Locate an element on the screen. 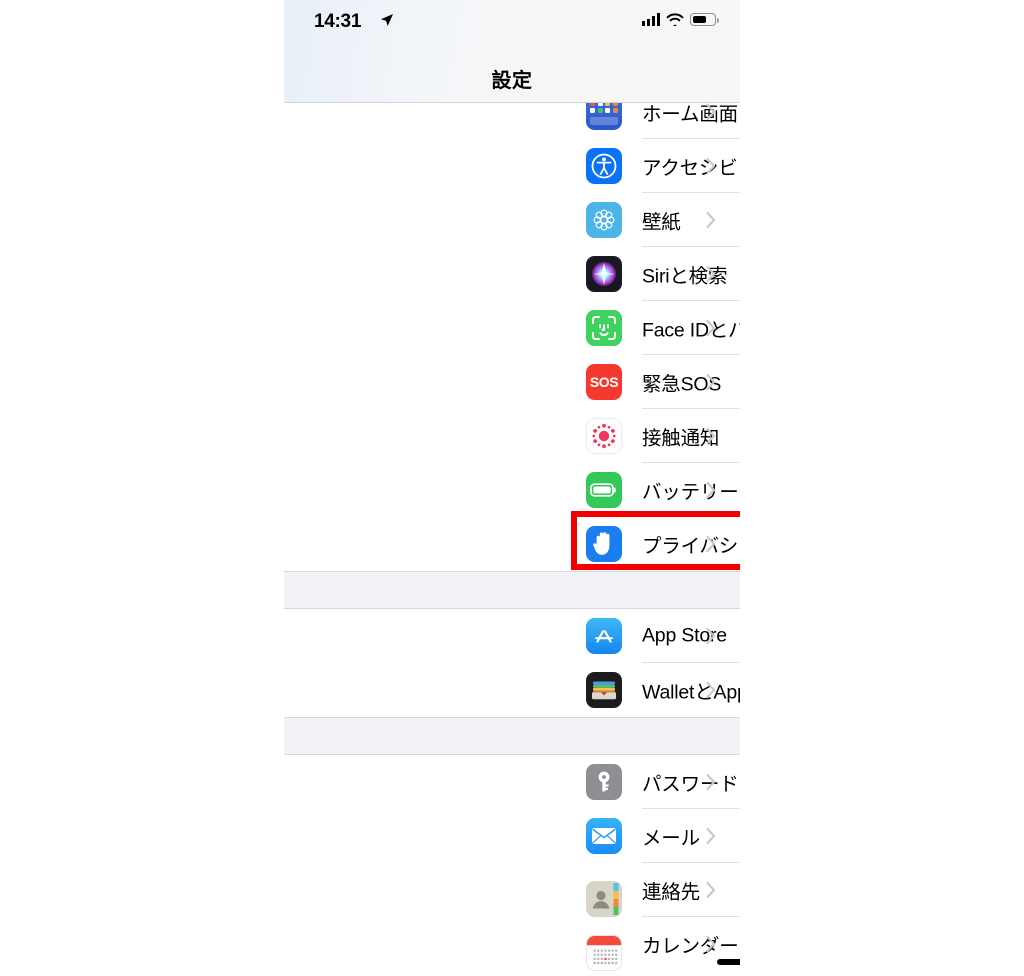 The width and height of the screenshot is (1024, 976). wallpaper-icon is located at coordinates (604, 220).